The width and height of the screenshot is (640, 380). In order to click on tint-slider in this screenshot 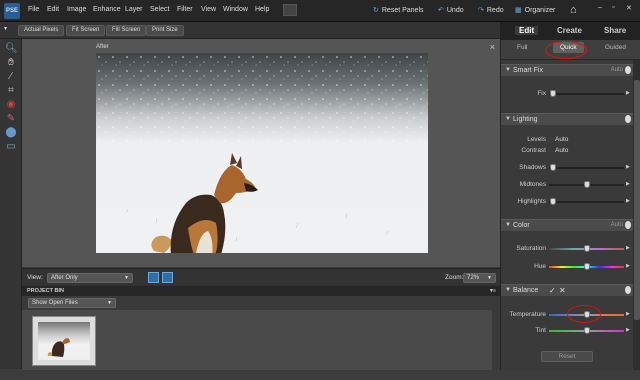, I will do `click(586, 330)`.